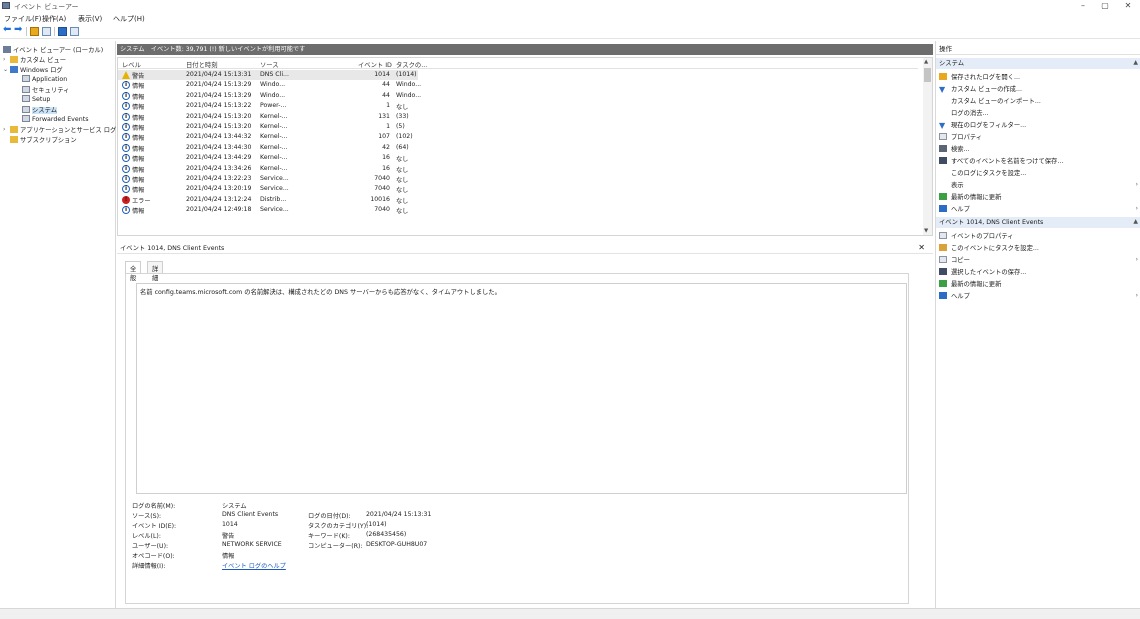  What do you see at coordinates (46, 31) in the screenshot?
I see `show-hide-tree-icon` at bounding box center [46, 31].